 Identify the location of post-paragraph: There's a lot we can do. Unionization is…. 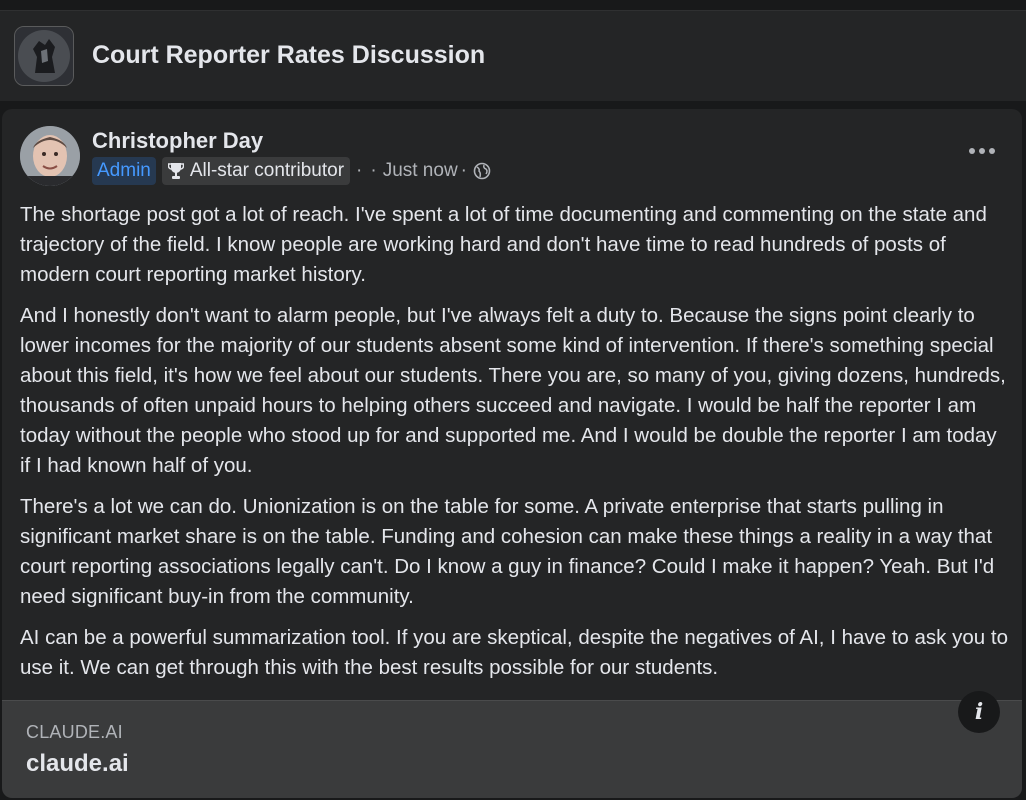
(507, 551).